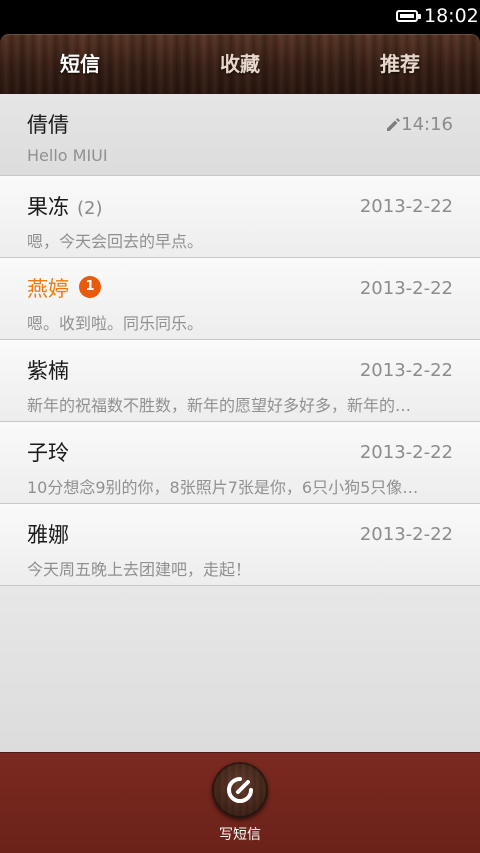  Describe the element at coordinates (240, 135) in the screenshot. I see `conversation-row: 倩倩 14:16 Hello MIUI` at that location.